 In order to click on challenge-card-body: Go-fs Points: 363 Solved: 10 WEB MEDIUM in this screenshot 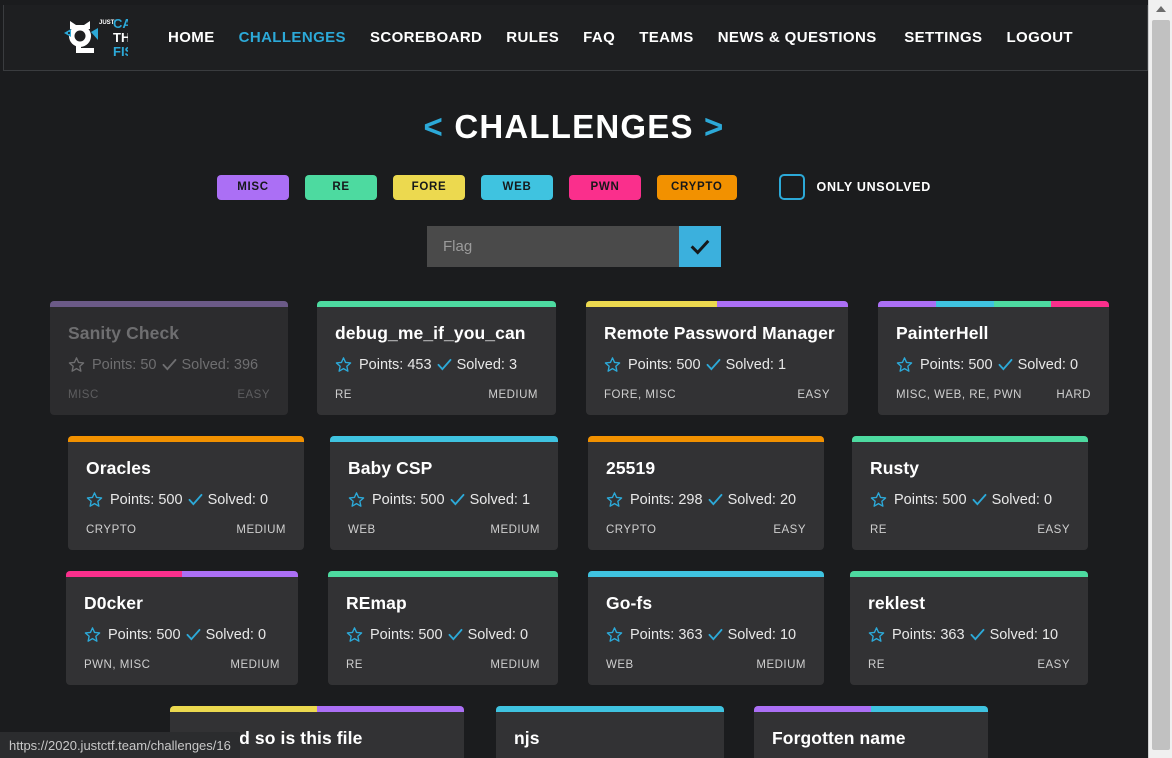, I will do `click(706, 631)`.